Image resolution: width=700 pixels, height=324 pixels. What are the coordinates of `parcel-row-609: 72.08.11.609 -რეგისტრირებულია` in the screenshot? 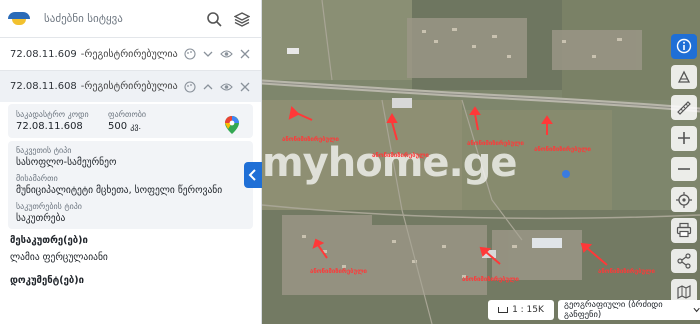 It's located at (130, 54).